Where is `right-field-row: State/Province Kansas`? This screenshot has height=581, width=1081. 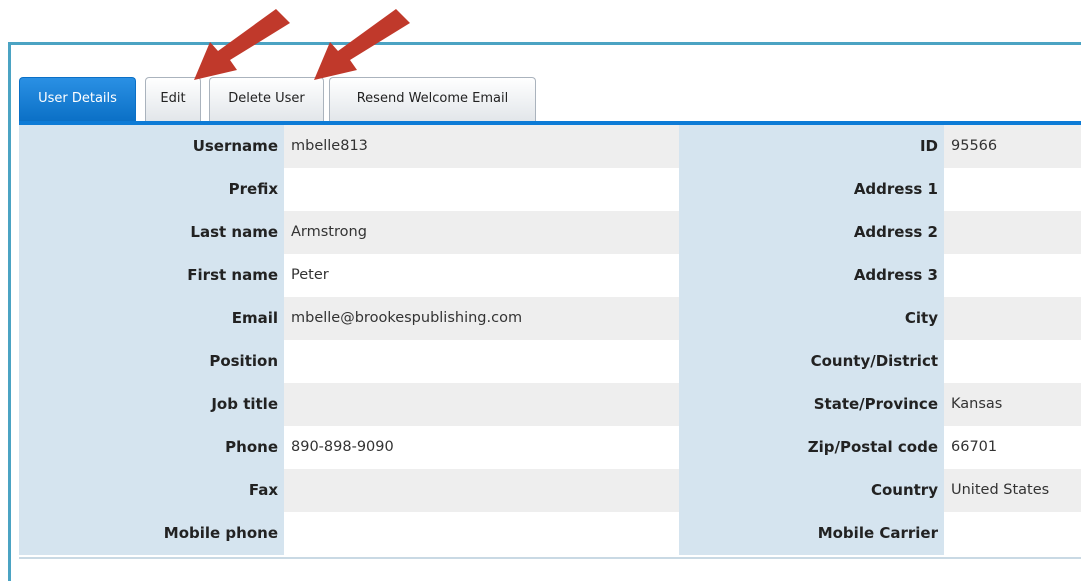 right-field-row: State/Province Kansas is located at coordinates (880, 404).